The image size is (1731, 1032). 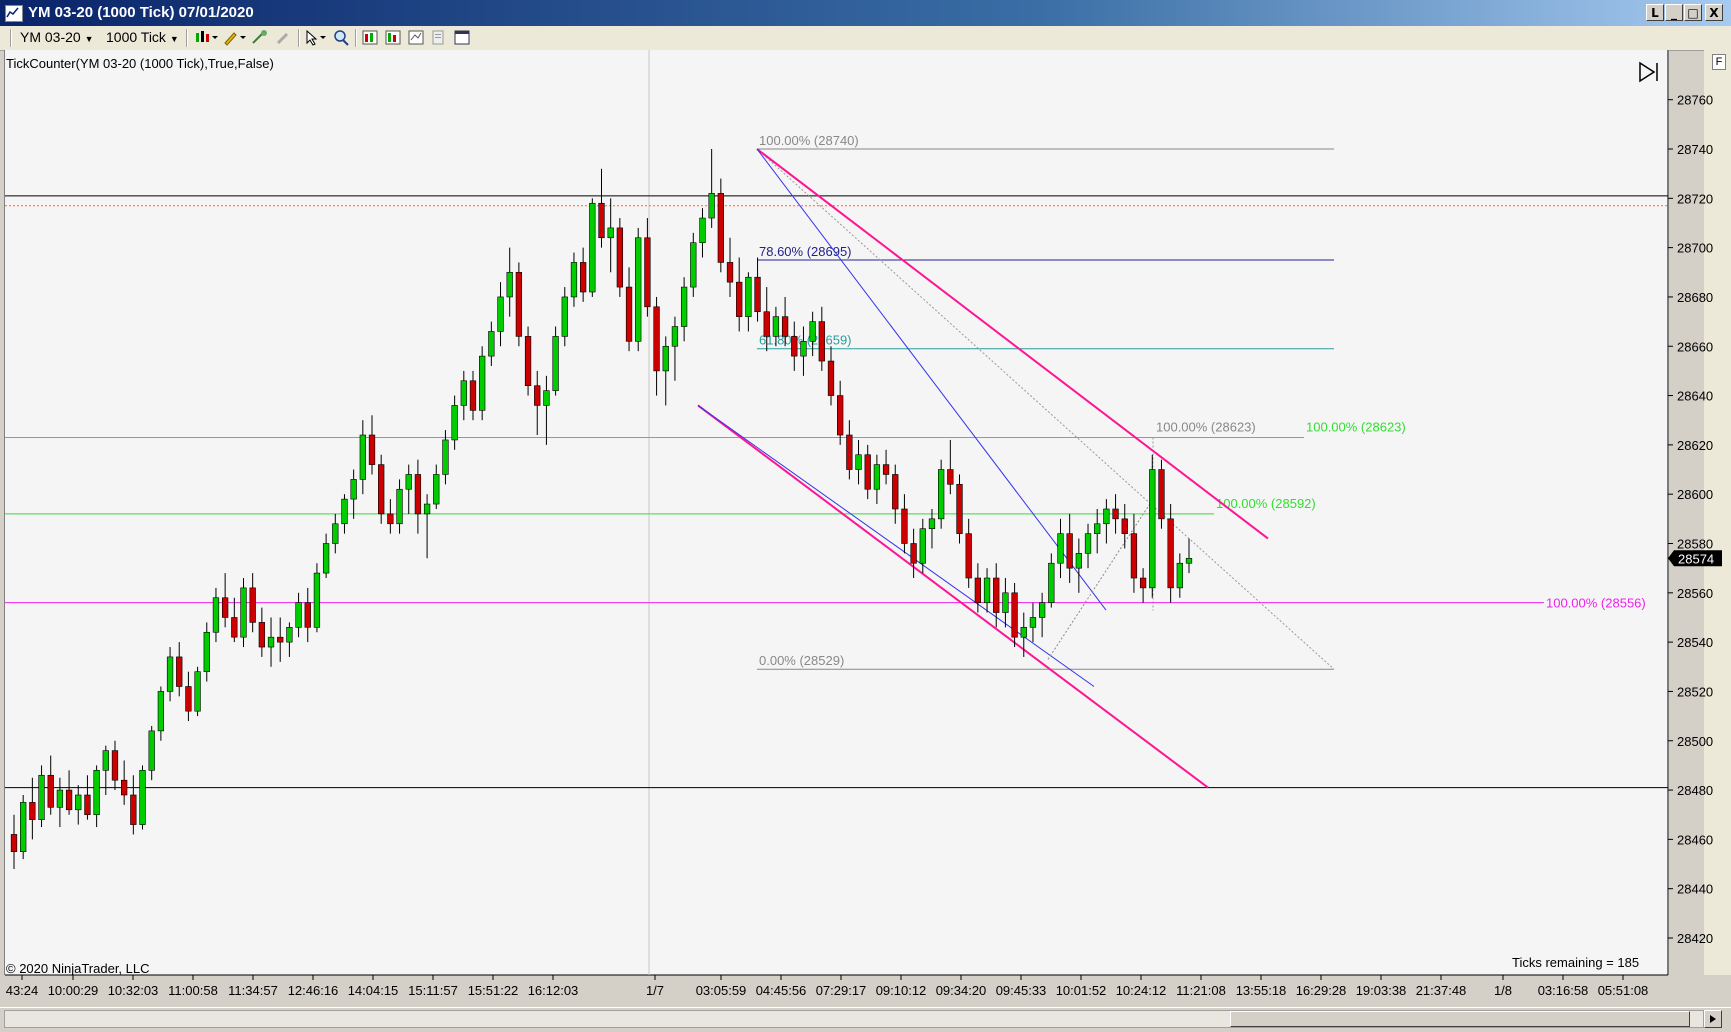 I want to click on price-tick-label: 28600, so click(x=1695, y=494).